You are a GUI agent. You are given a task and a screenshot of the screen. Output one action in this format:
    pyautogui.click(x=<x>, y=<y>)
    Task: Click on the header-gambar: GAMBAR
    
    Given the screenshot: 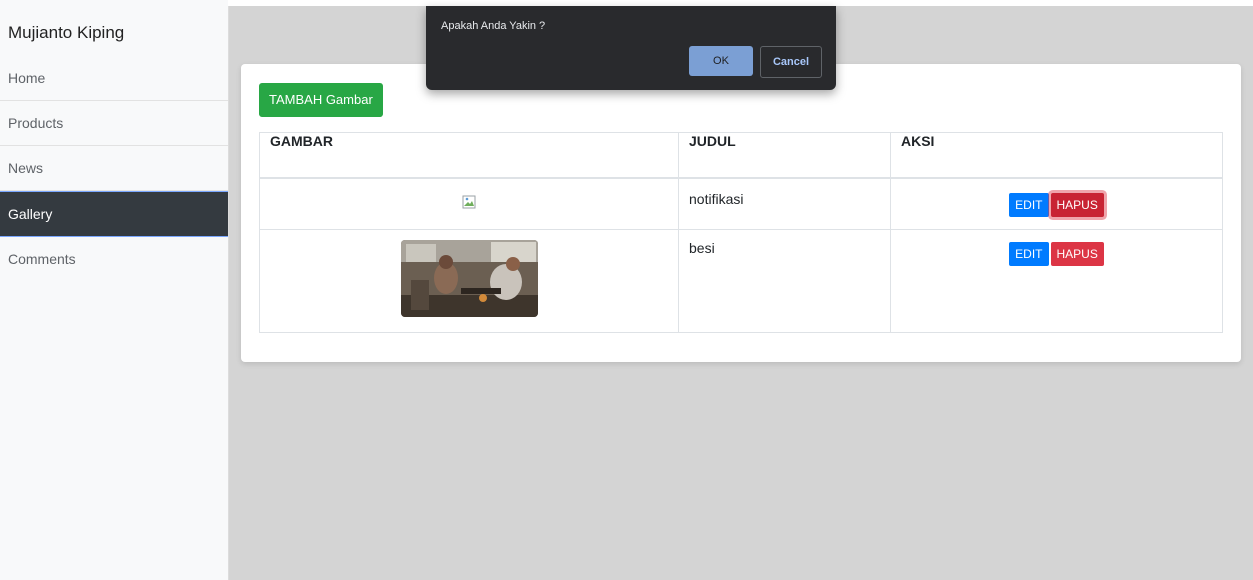 What is the action you would take?
    pyautogui.click(x=469, y=155)
    